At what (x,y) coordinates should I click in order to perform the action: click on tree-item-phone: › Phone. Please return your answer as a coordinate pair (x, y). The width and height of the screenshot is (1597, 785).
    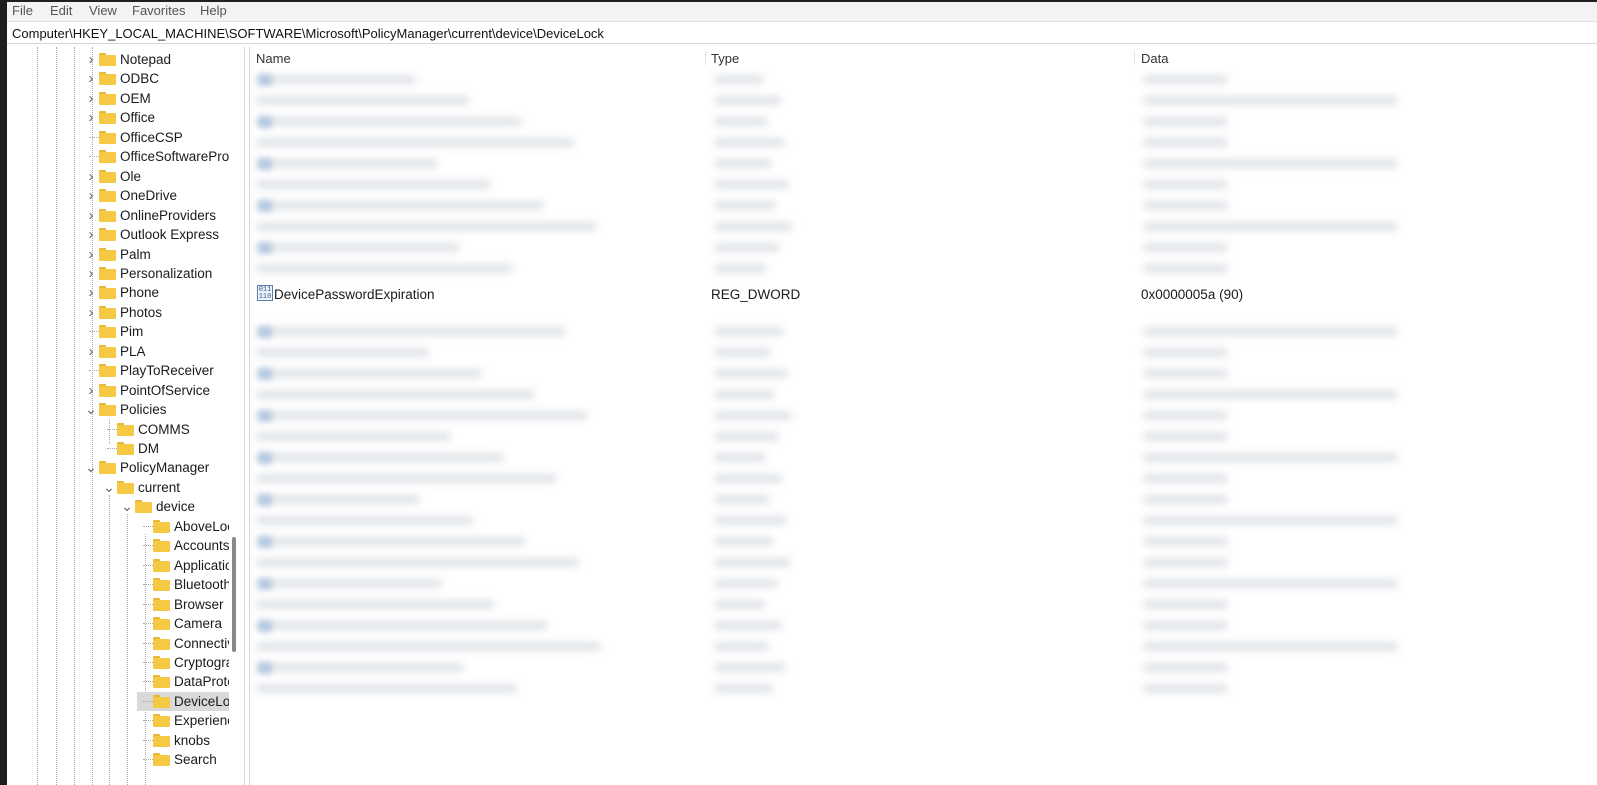
    Looking at the image, I should click on (121, 292).